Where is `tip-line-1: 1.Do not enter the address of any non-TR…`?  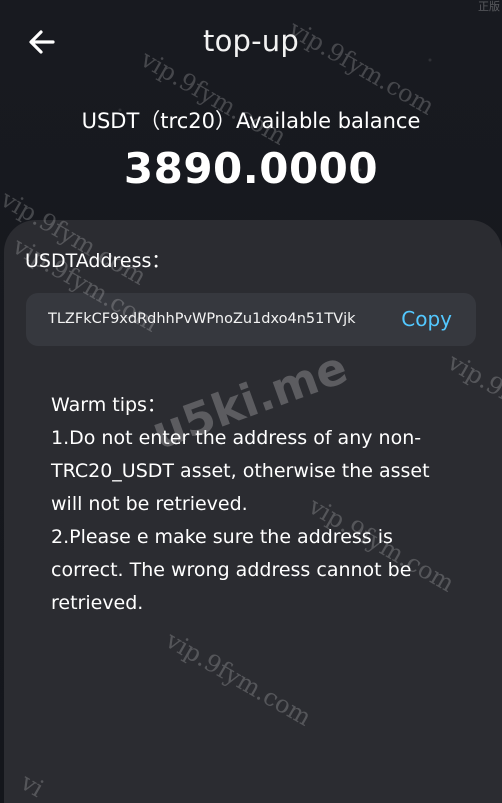
tip-line-1: 1.Do not enter the address of any non-TR… is located at coordinates (240, 471).